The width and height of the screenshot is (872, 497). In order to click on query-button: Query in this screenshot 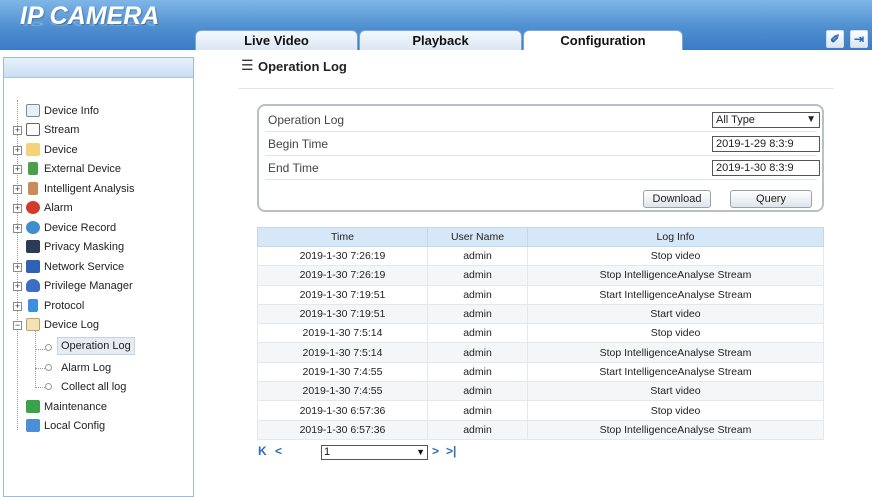, I will do `click(771, 199)`.